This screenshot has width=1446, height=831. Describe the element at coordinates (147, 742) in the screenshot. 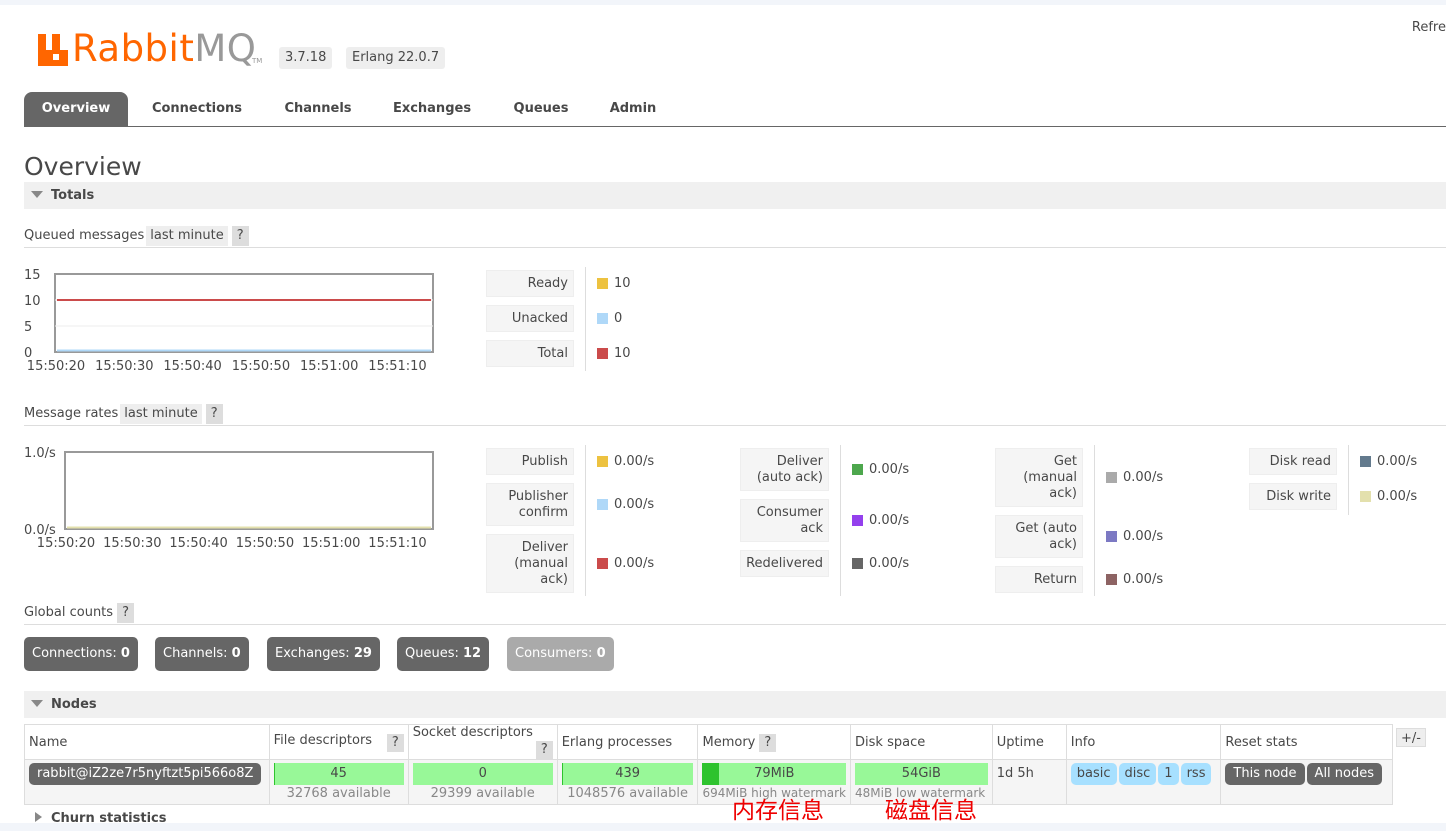

I see `col-name: Name` at that location.